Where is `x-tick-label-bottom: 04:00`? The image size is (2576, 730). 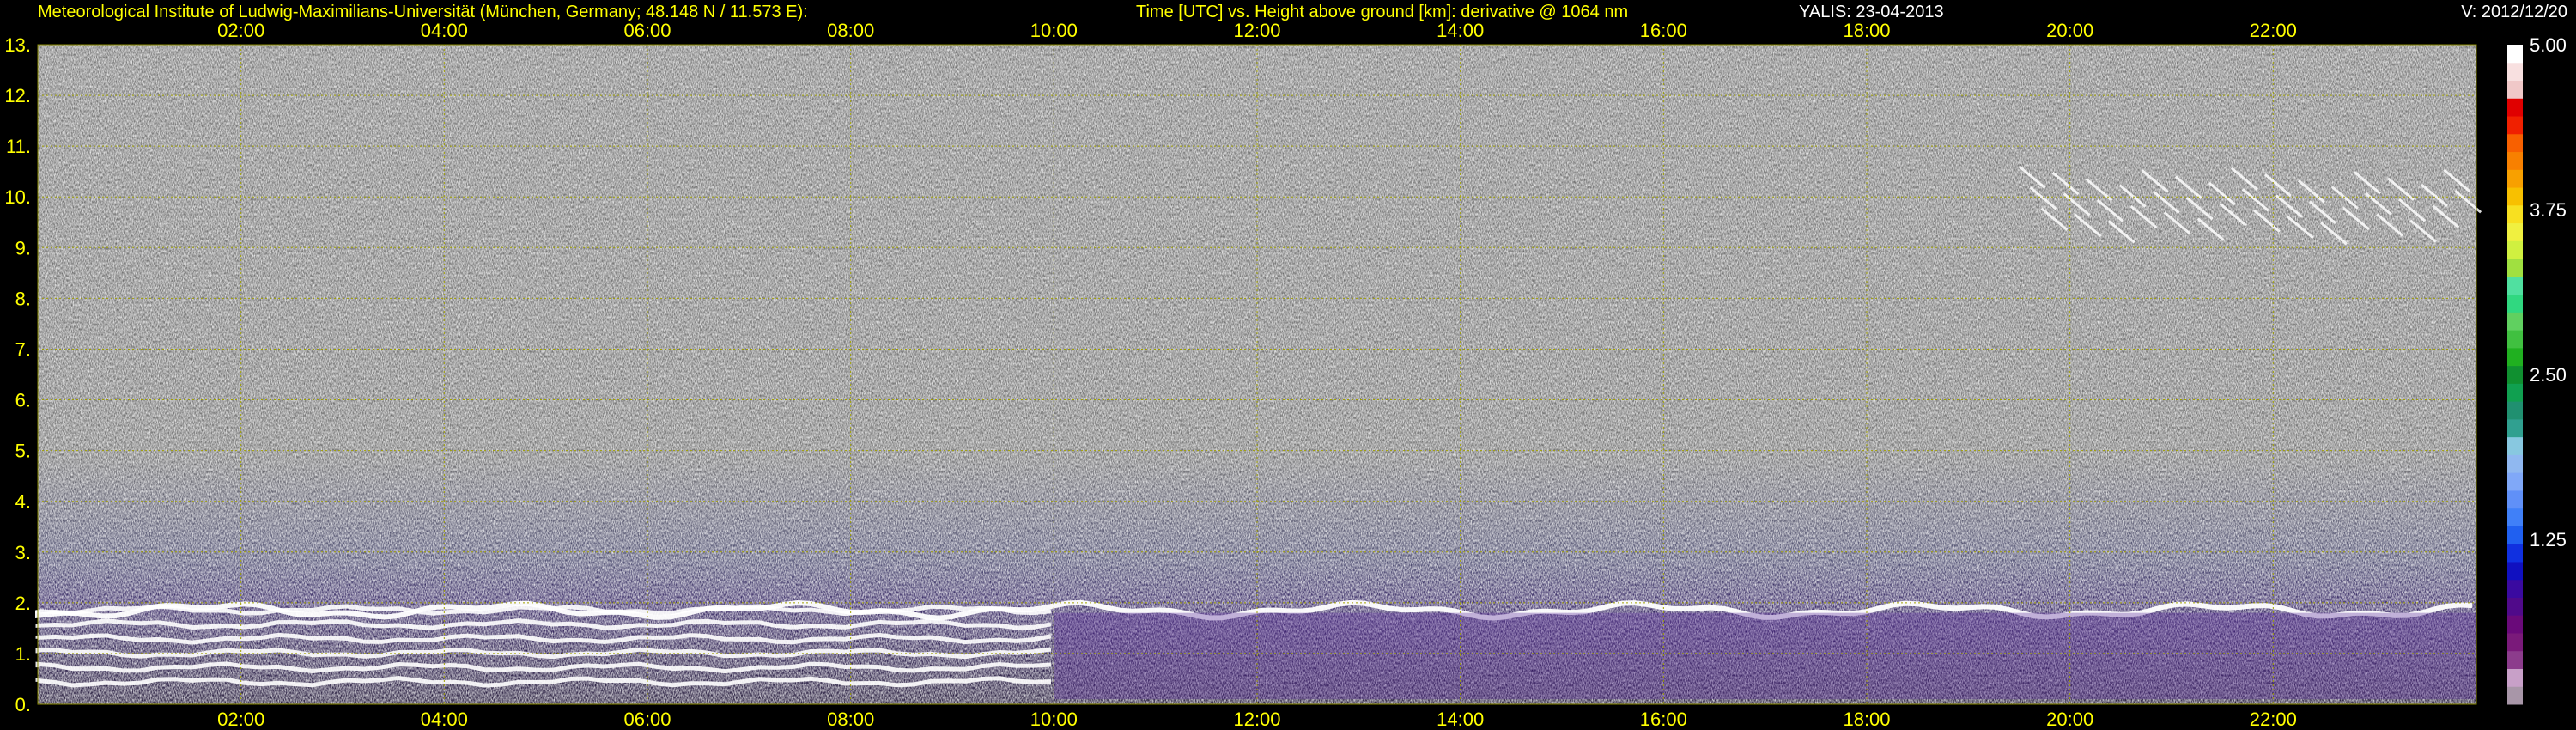 x-tick-label-bottom: 04:00 is located at coordinates (444, 719).